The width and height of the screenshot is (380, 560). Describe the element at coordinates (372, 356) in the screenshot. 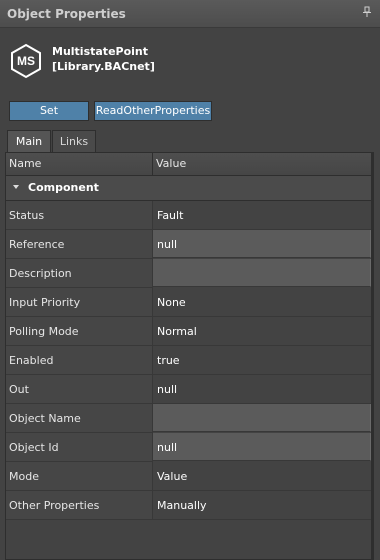

I see `scrollbar` at that location.